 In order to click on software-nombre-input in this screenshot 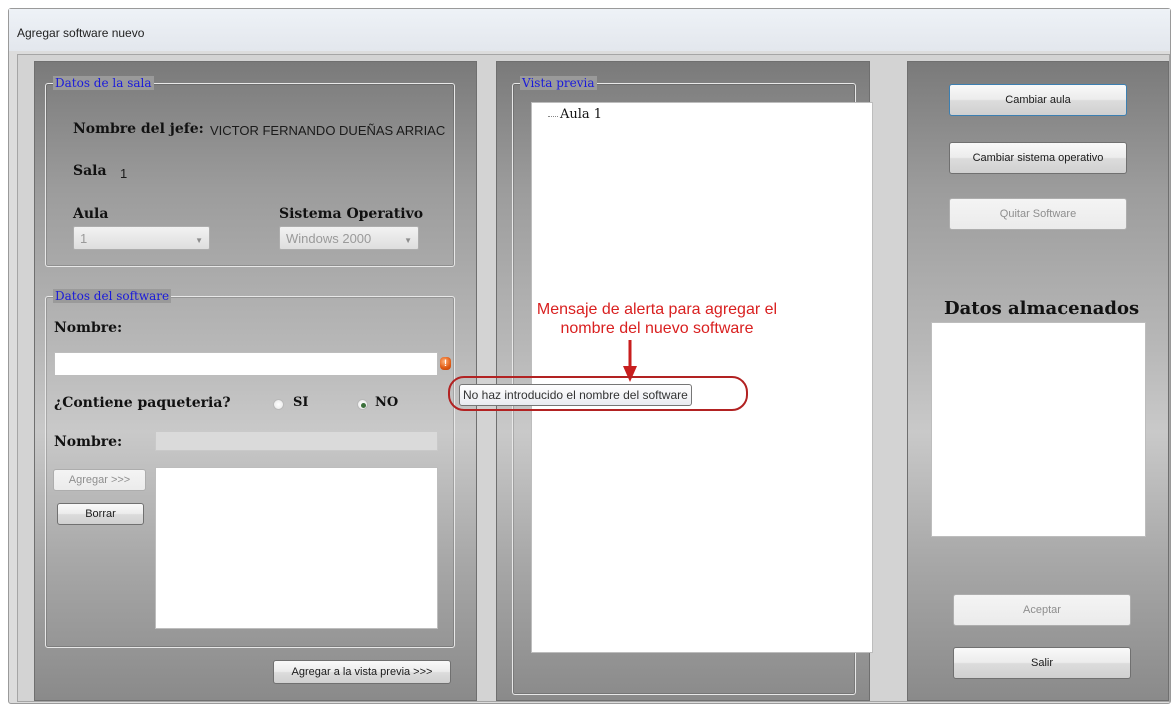, I will do `click(246, 364)`.